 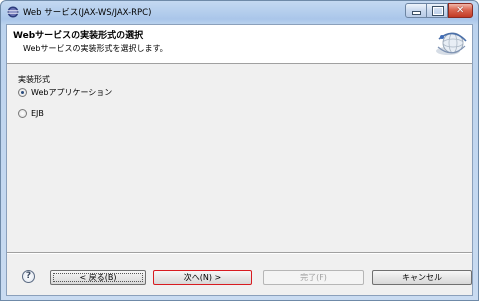 What do you see at coordinates (416, 13) in the screenshot?
I see `minimize-icon` at bounding box center [416, 13].